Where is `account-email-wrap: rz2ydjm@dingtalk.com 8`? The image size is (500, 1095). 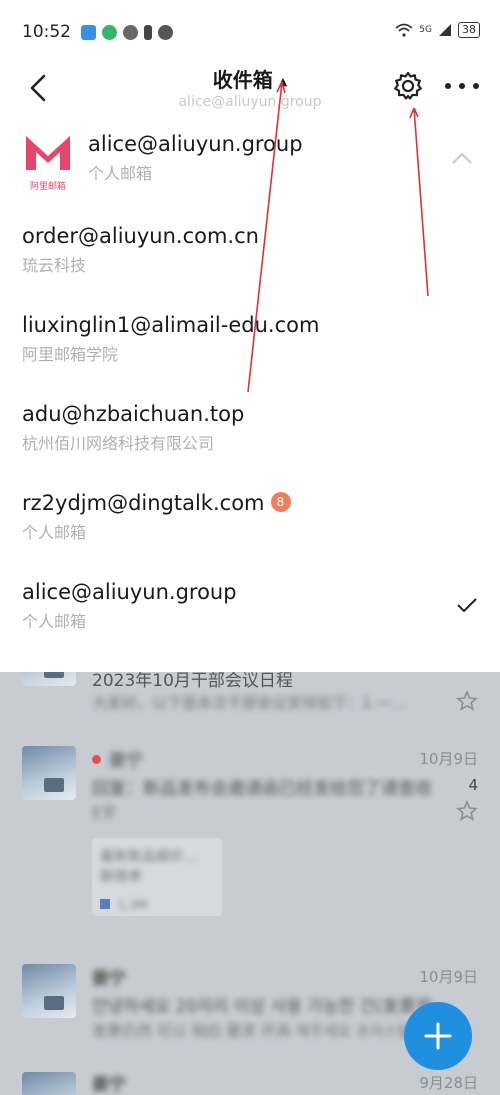 account-email-wrap: rz2ydjm@dingtalk.com 8 is located at coordinates (252, 503).